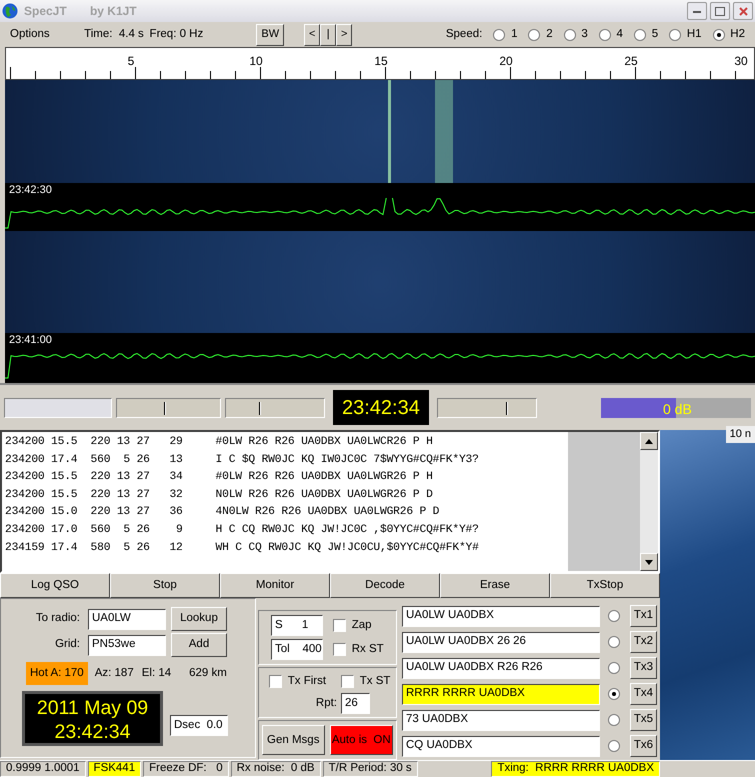 The height and width of the screenshot is (777, 755). Describe the element at coordinates (57, 618) in the screenshot. I see `to-radio-label: To radio:` at that location.